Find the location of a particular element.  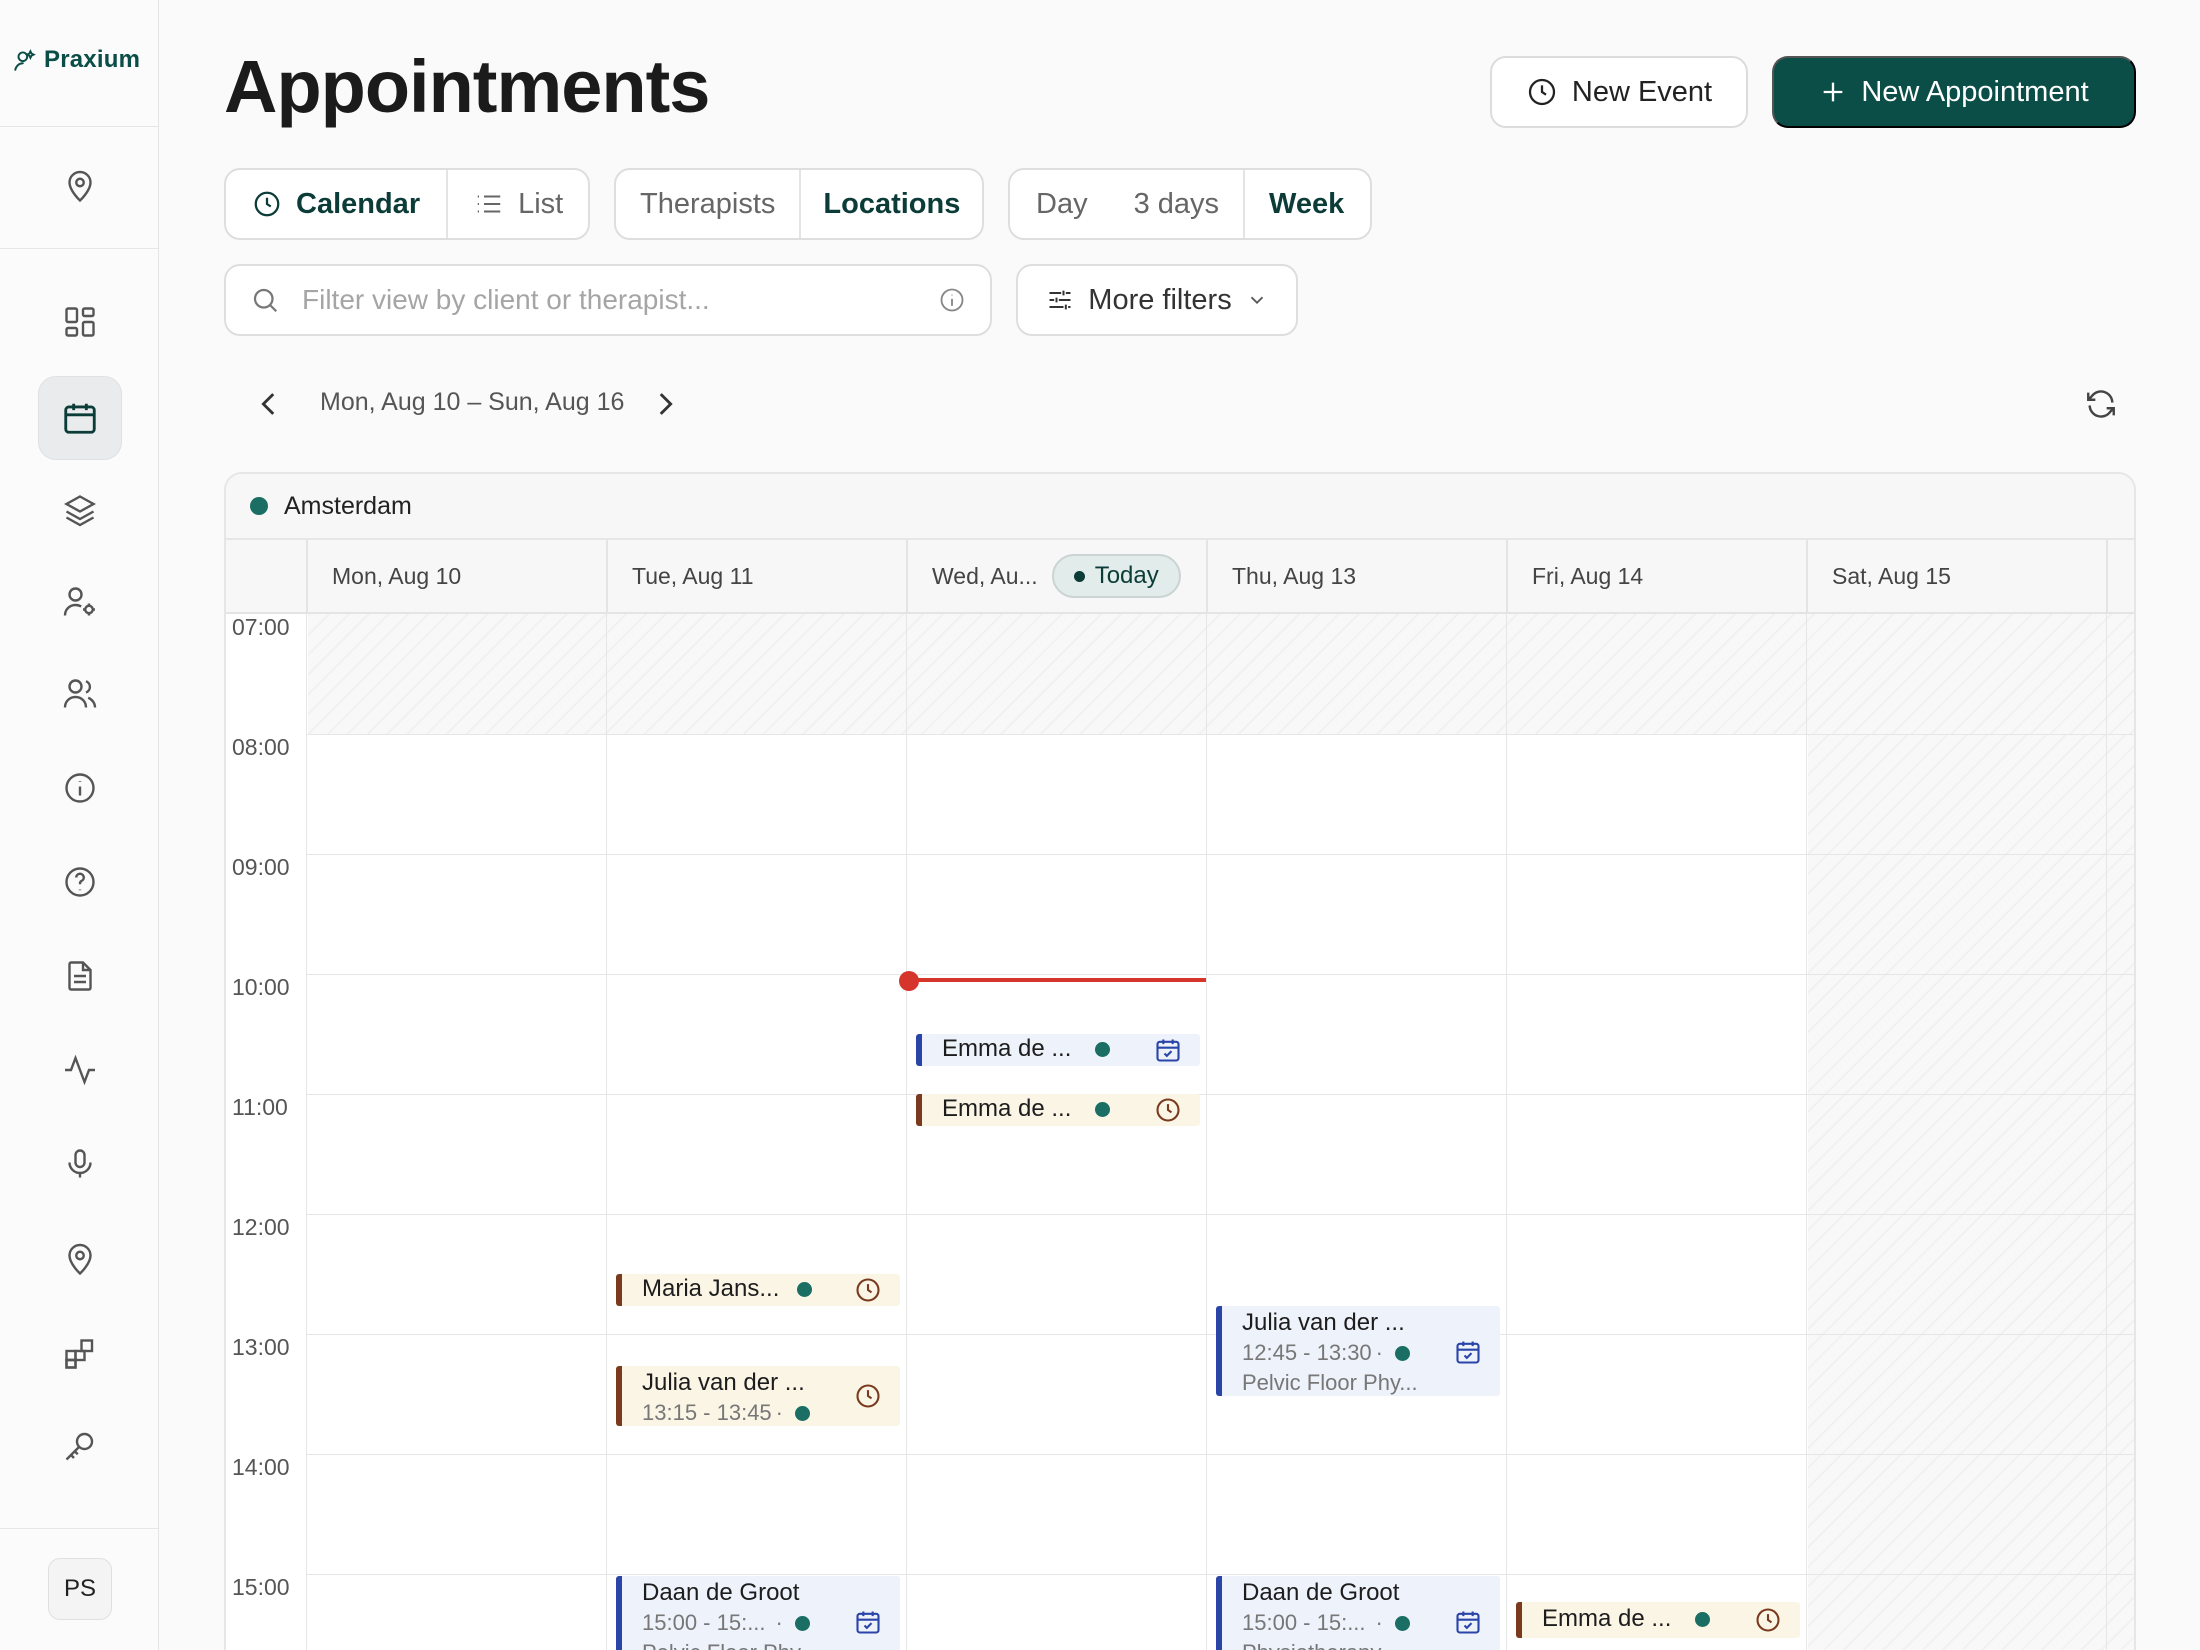

sidebar-item-help is located at coordinates (80, 882).